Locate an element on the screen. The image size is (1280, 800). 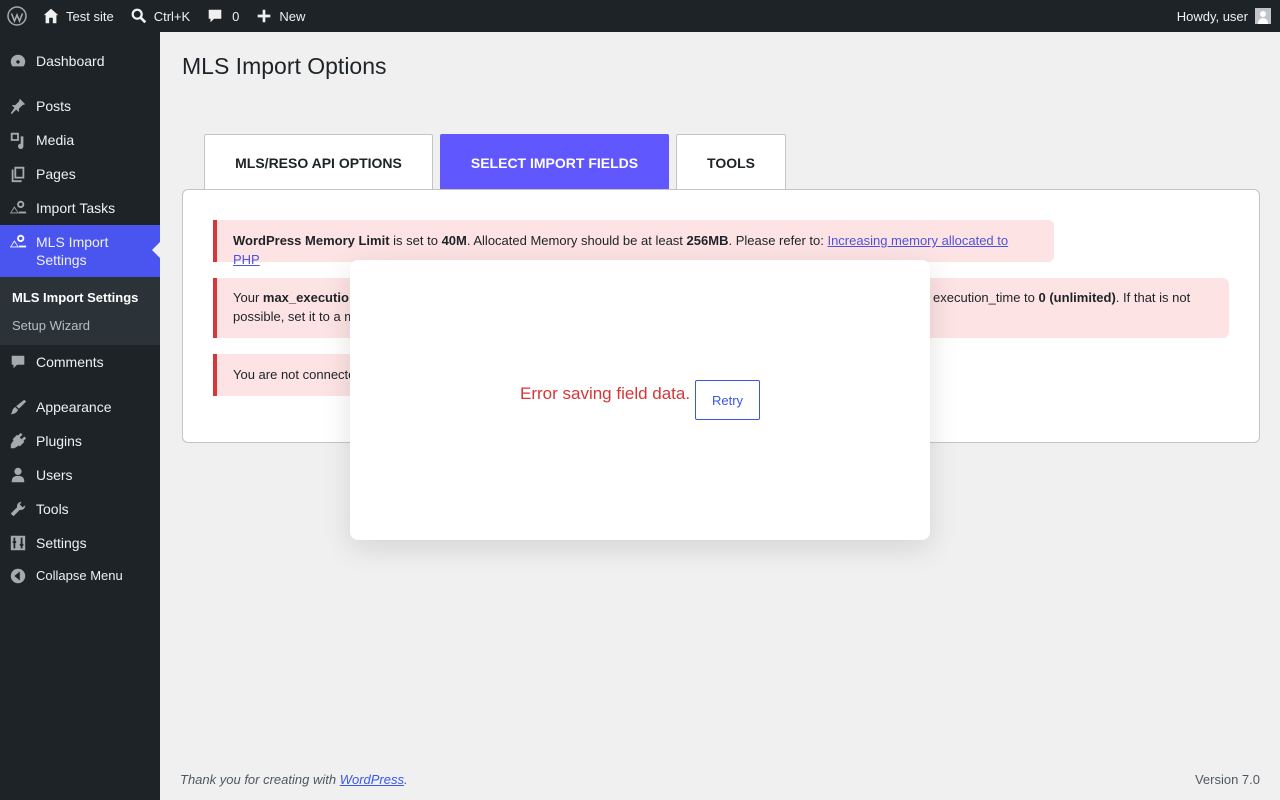
sidebar-item-tools: Tools is located at coordinates (80, 509).